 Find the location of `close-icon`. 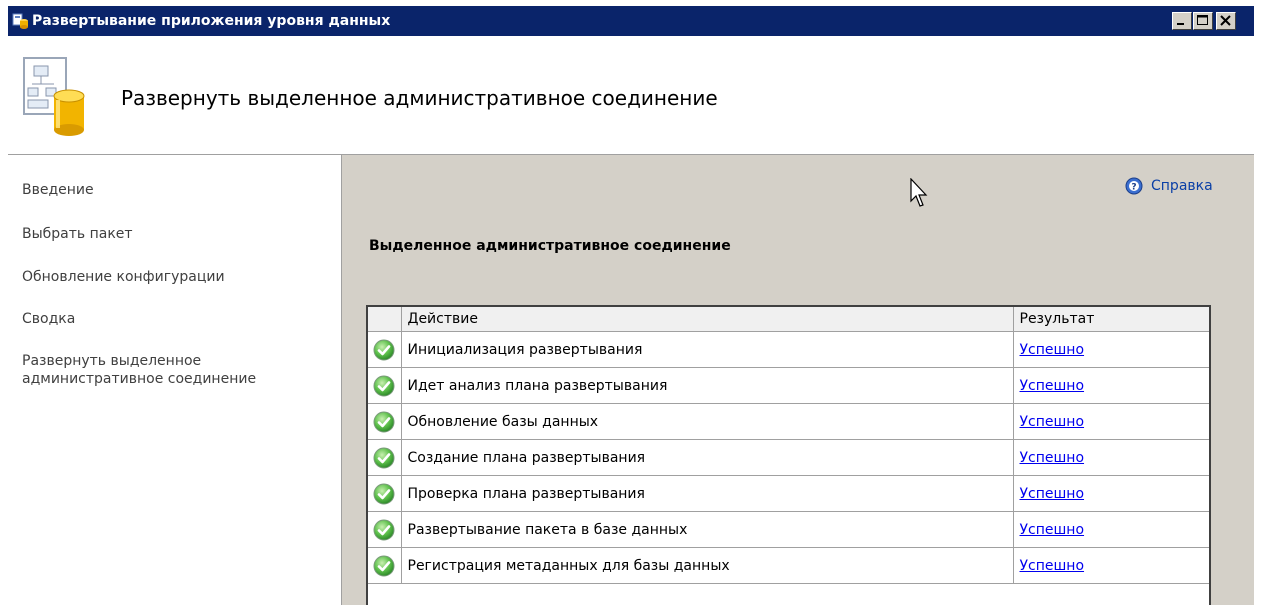

close-icon is located at coordinates (1225, 20).